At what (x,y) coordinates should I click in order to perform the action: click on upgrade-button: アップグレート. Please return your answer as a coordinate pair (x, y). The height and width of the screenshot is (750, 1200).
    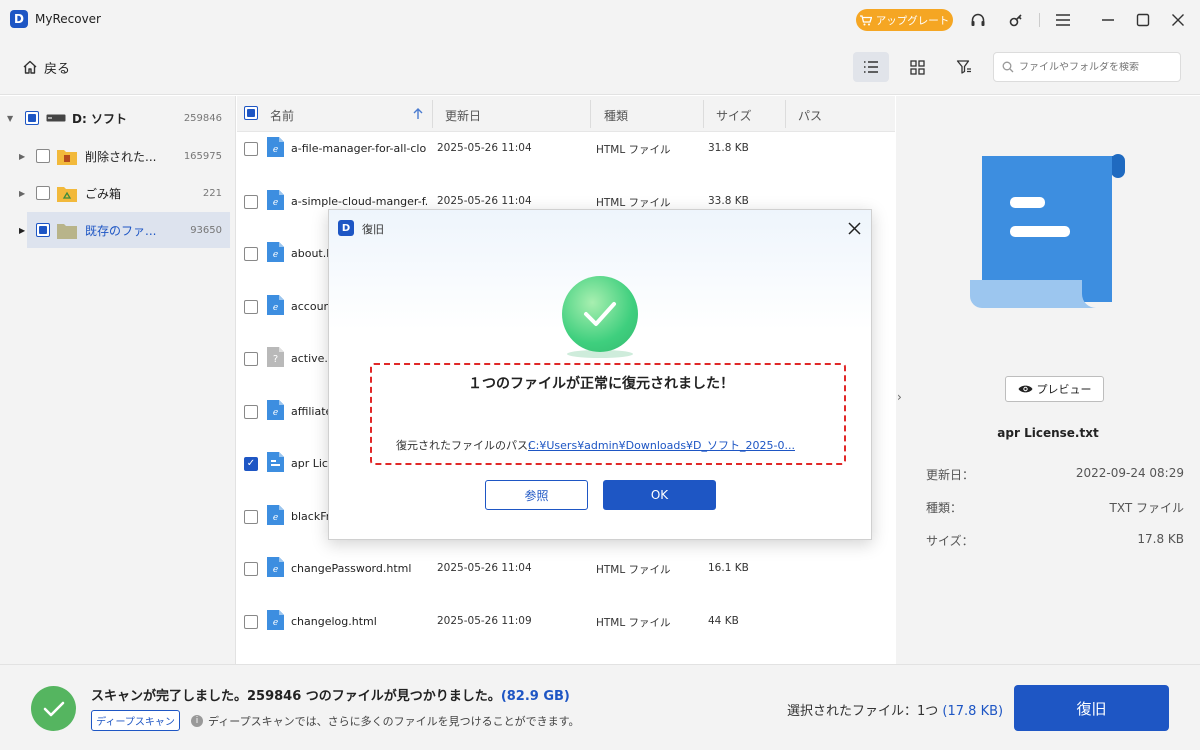
    Looking at the image, I should click on (904, 20).